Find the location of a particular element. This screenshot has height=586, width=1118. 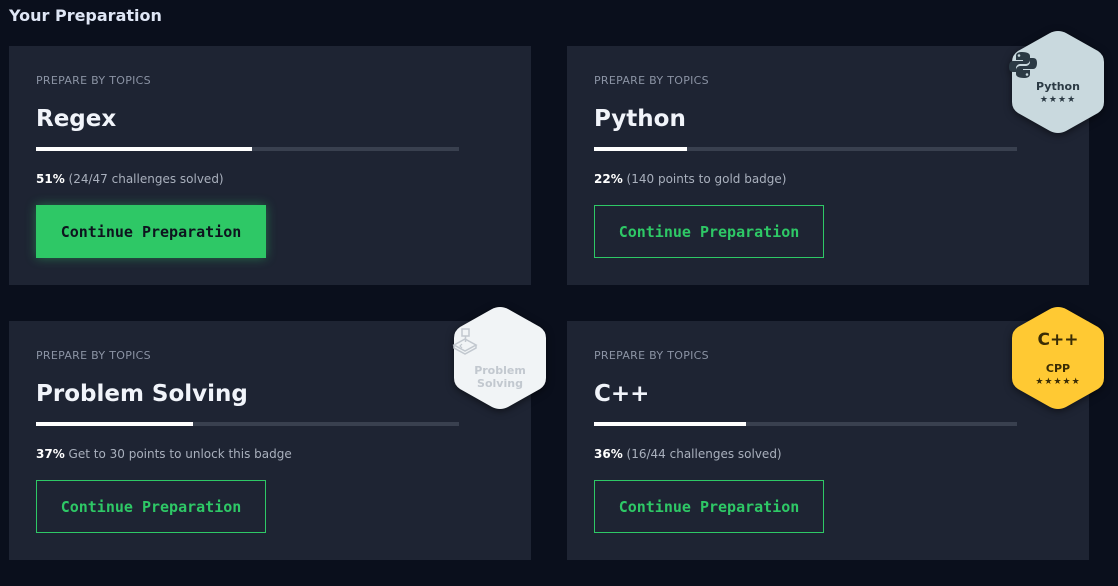

progress-stat: 51% (24/47 challenges solved) is located at coordinates (130, 179).